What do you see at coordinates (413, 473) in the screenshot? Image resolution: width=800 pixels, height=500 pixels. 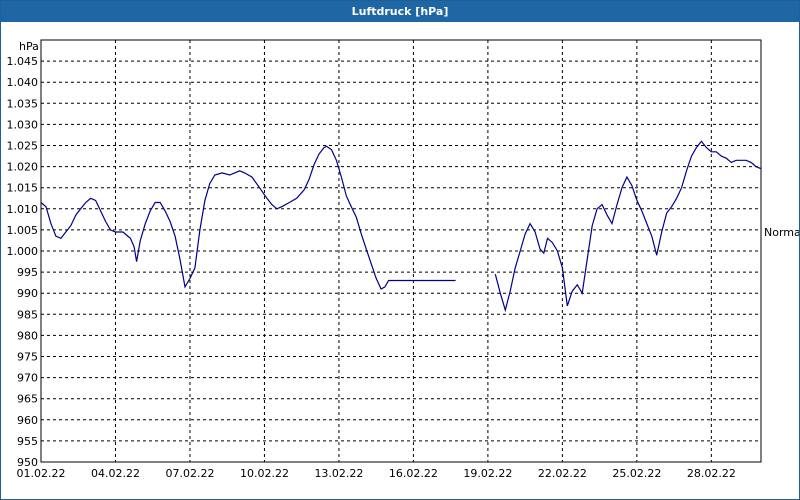 I see `x-tick-label: 16.02.22` at bounding box center [413, 473].